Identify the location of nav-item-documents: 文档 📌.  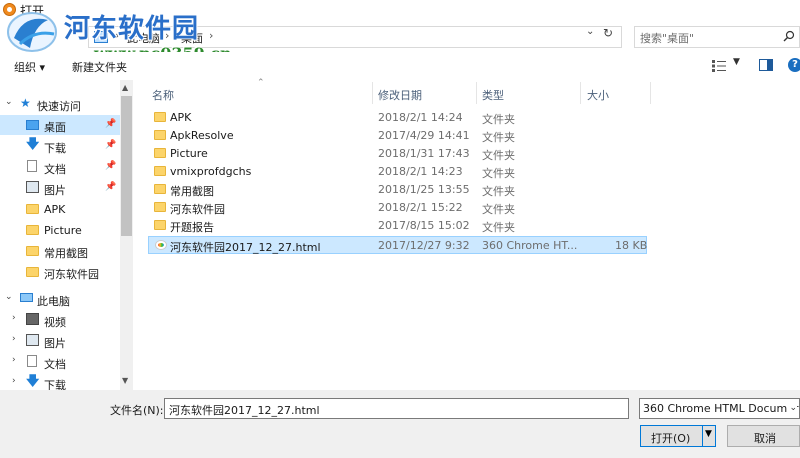
(60, 167).